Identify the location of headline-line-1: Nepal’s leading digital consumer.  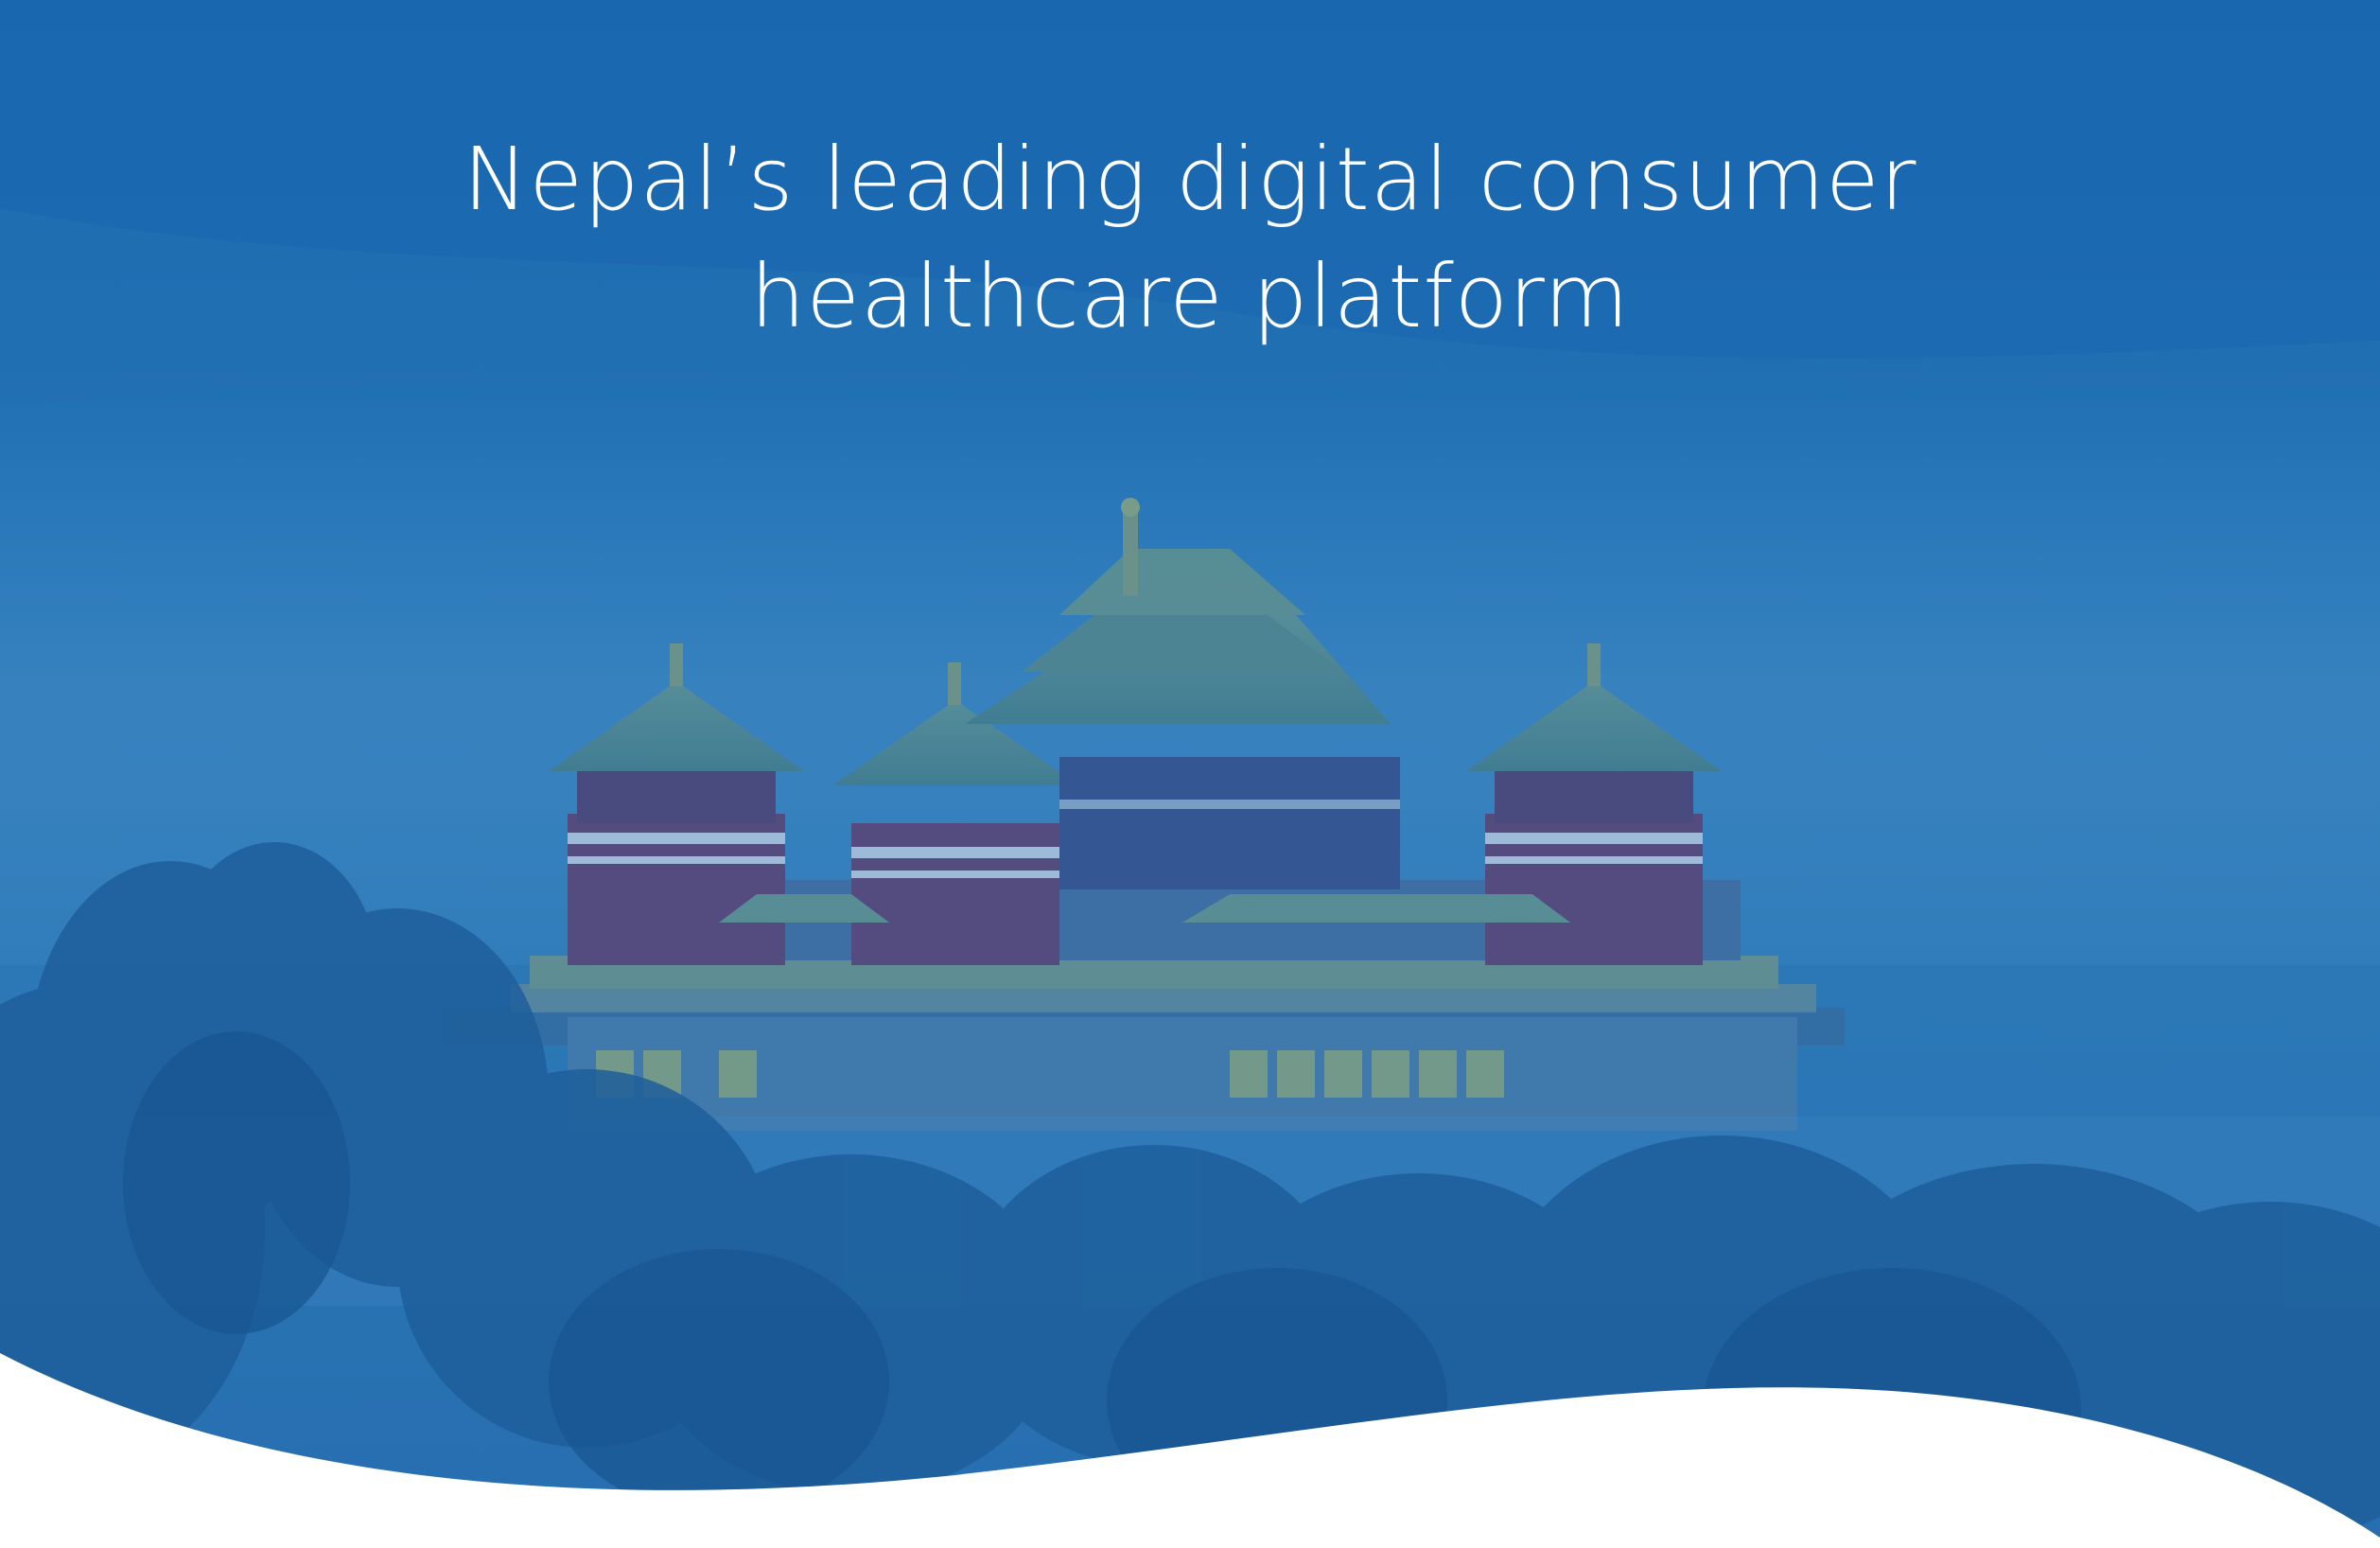
(1190, 179).